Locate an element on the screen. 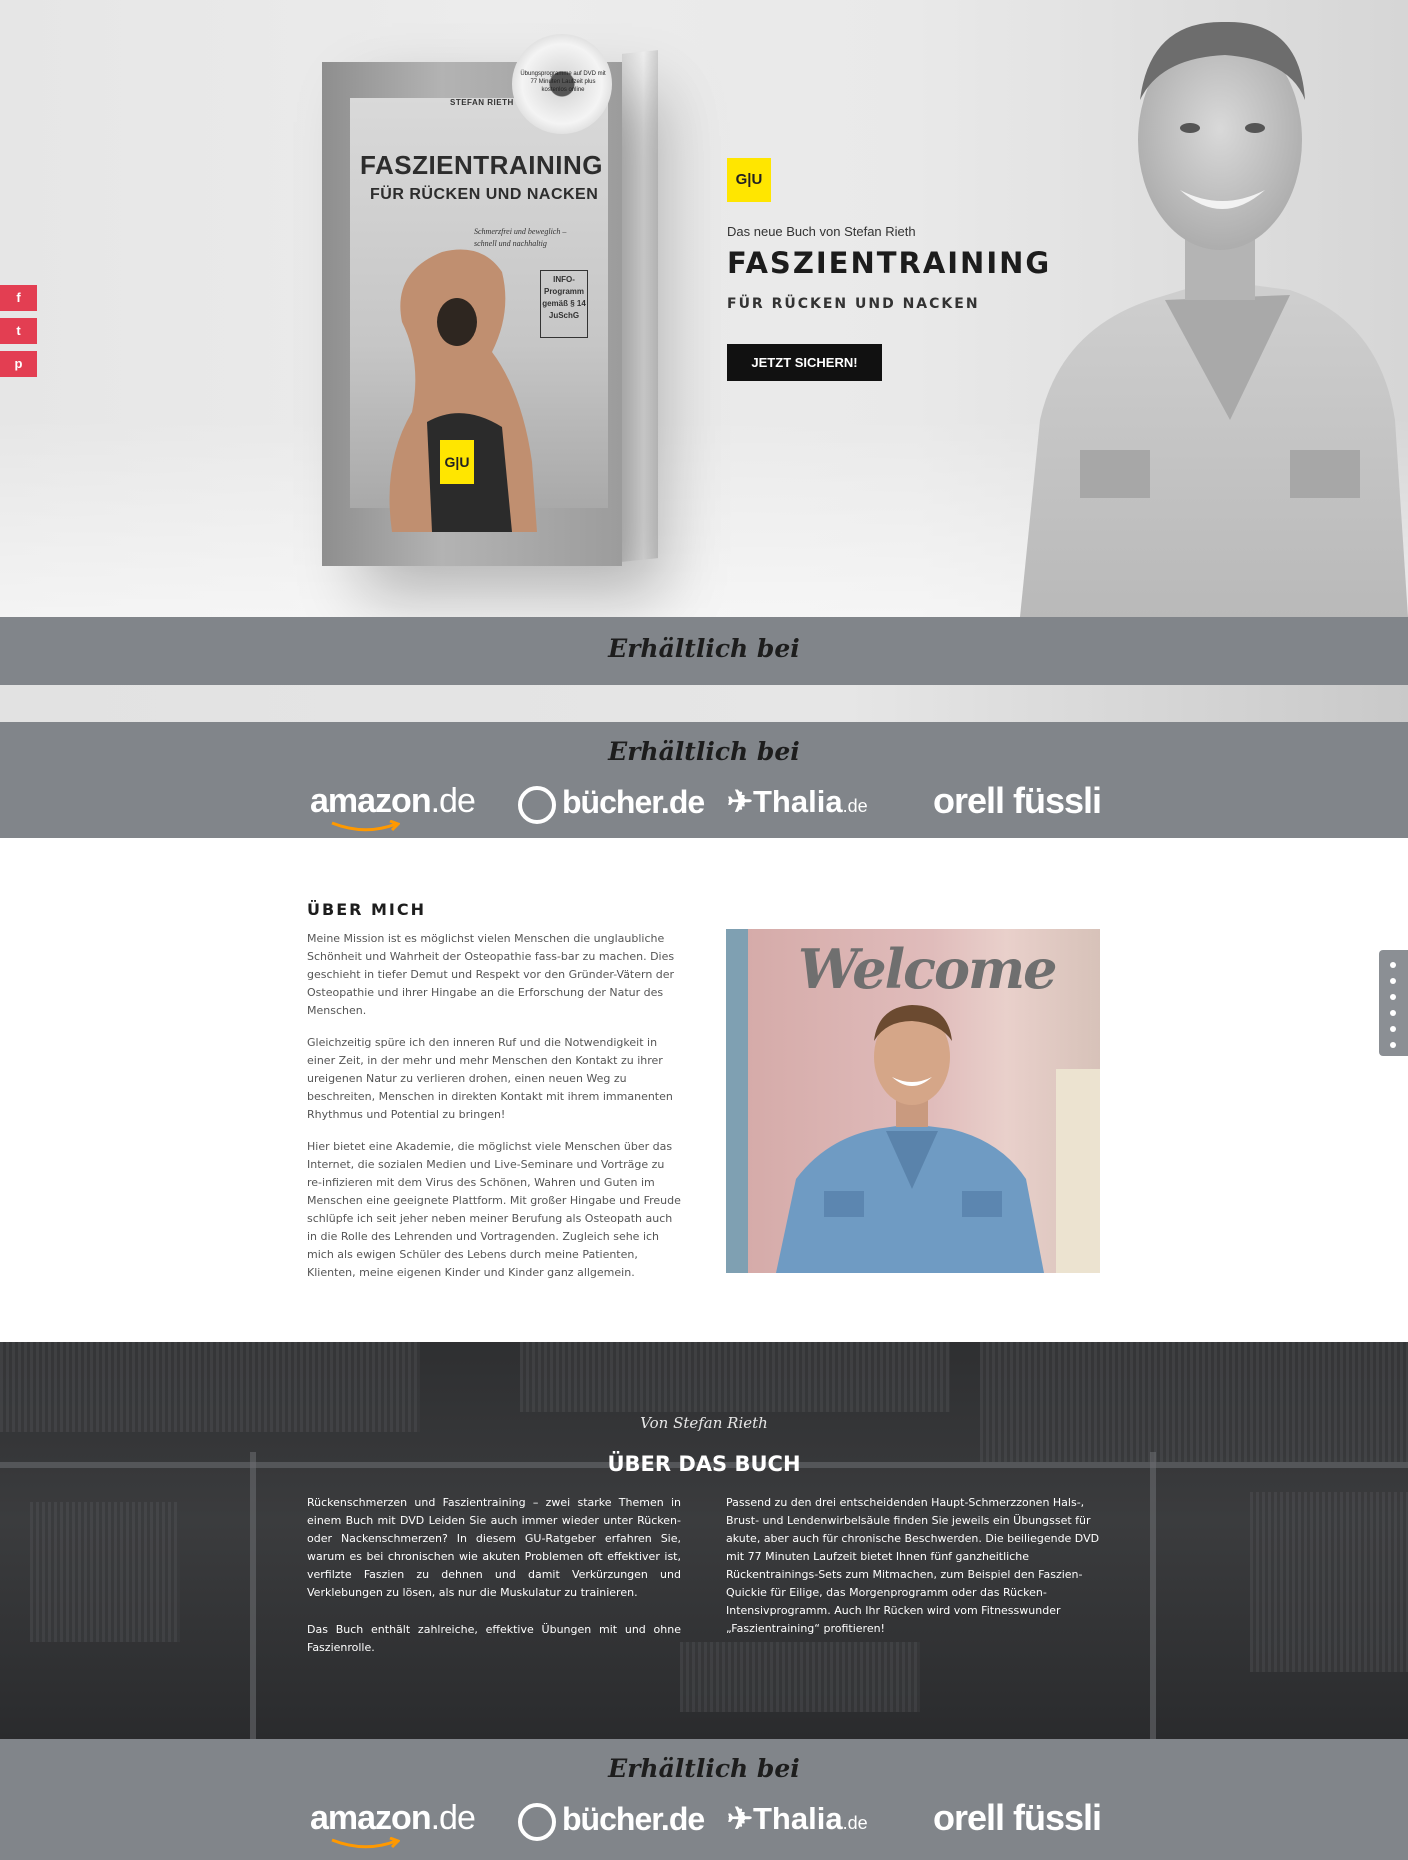 The height and width of the screenshot is (1860, 1408). book-section-kicker: Von Stefan Rieth is located at coordinates (704, 1423).